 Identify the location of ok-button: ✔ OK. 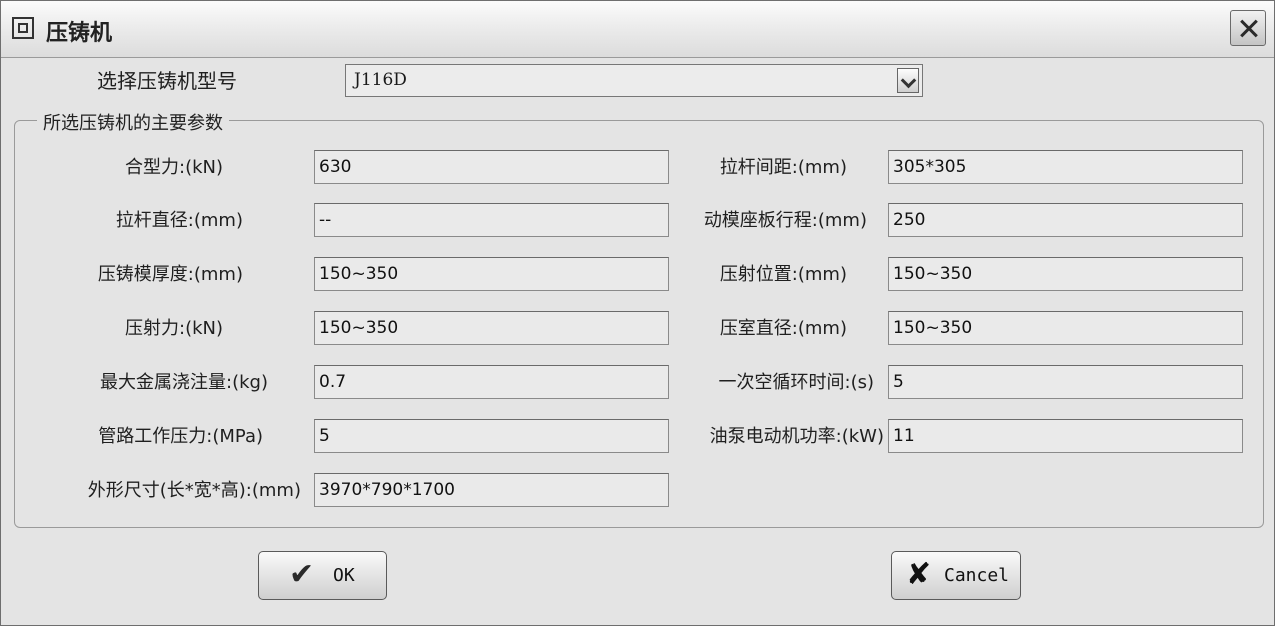
(322, 575).